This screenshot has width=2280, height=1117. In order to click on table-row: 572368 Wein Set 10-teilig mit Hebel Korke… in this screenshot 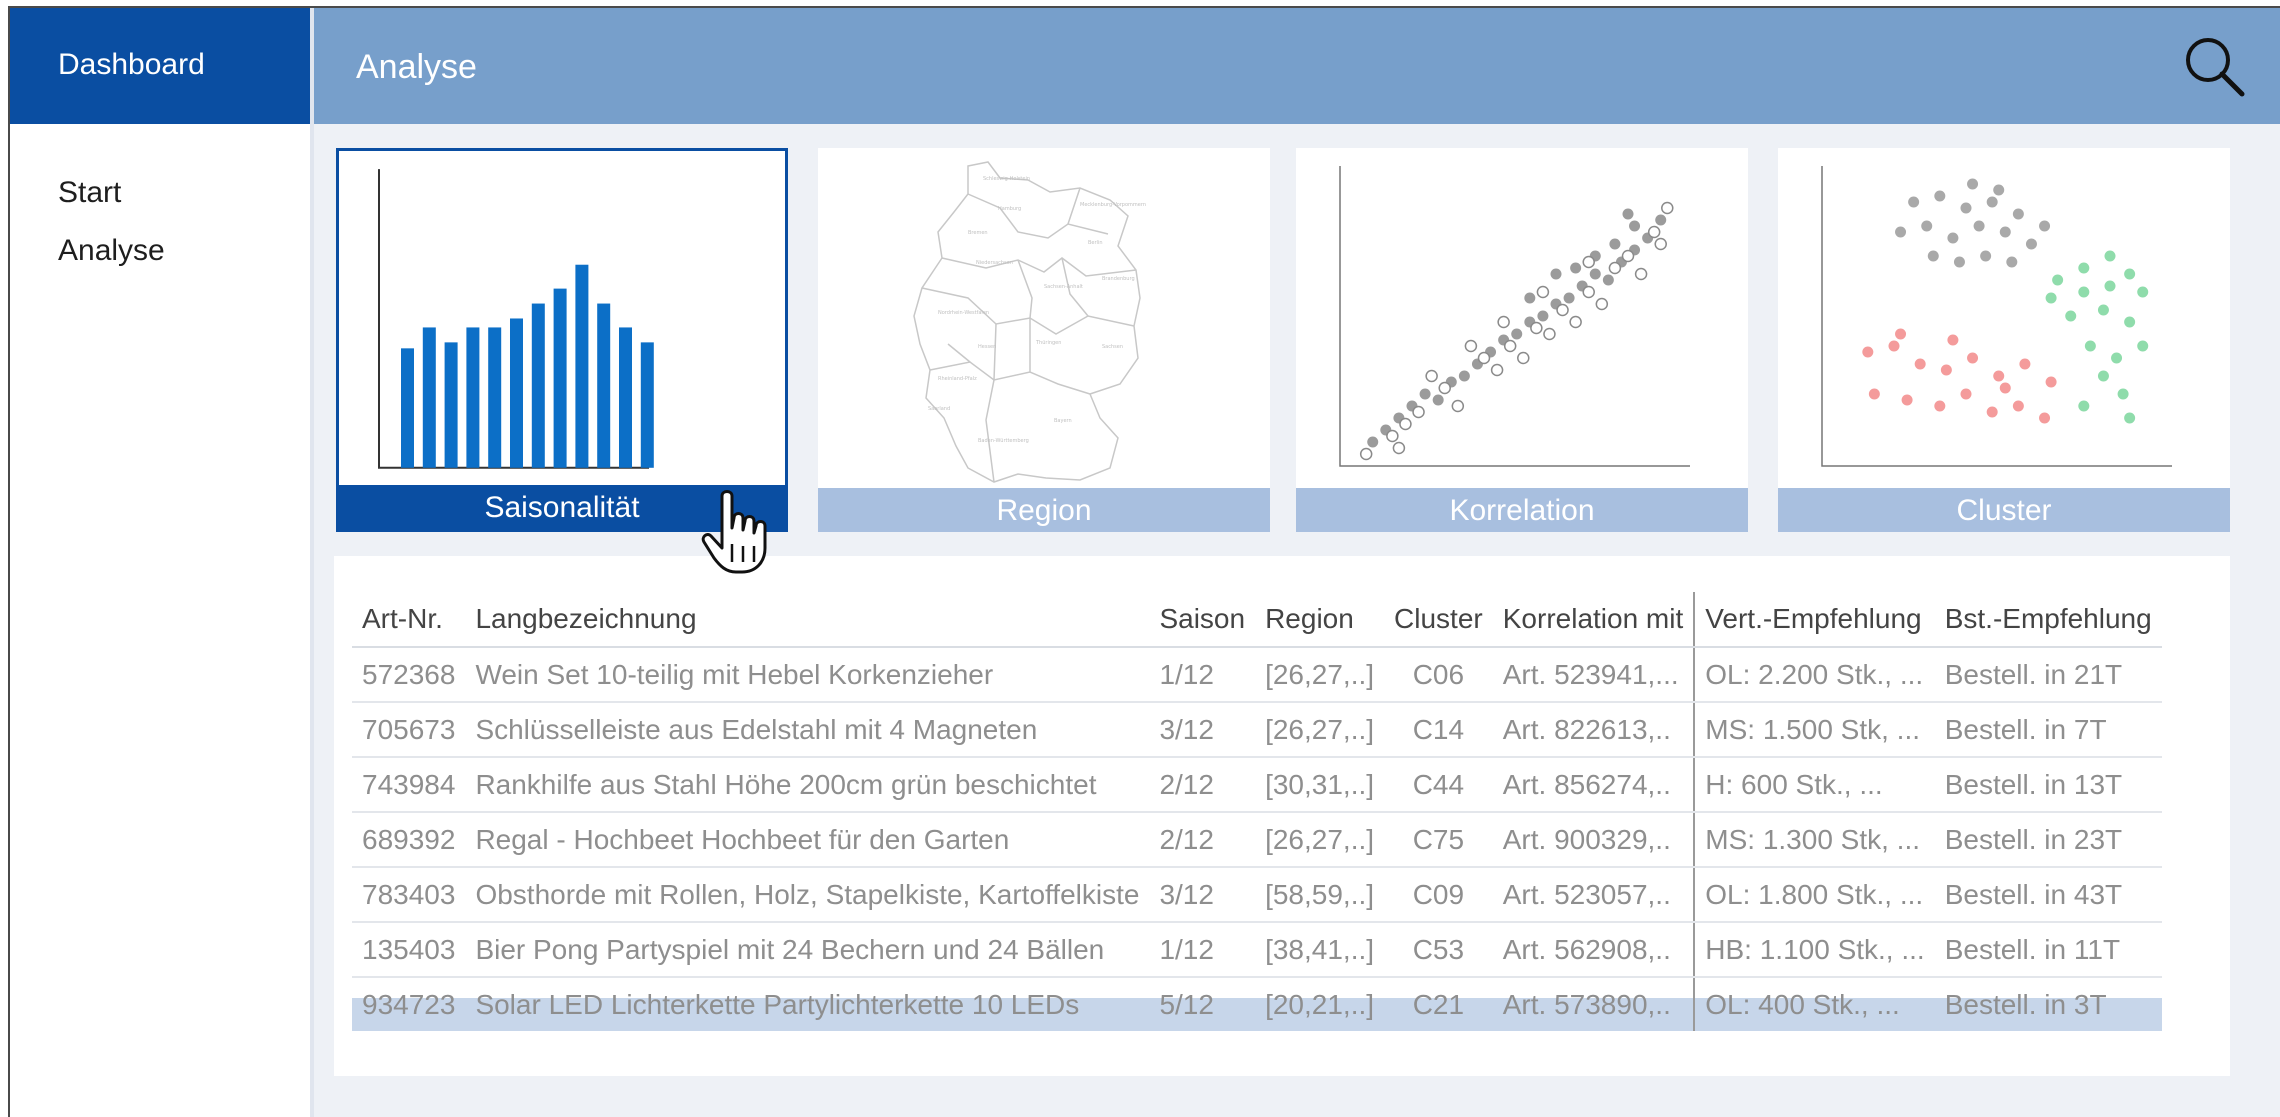, I will do `click(1257, 675)`.